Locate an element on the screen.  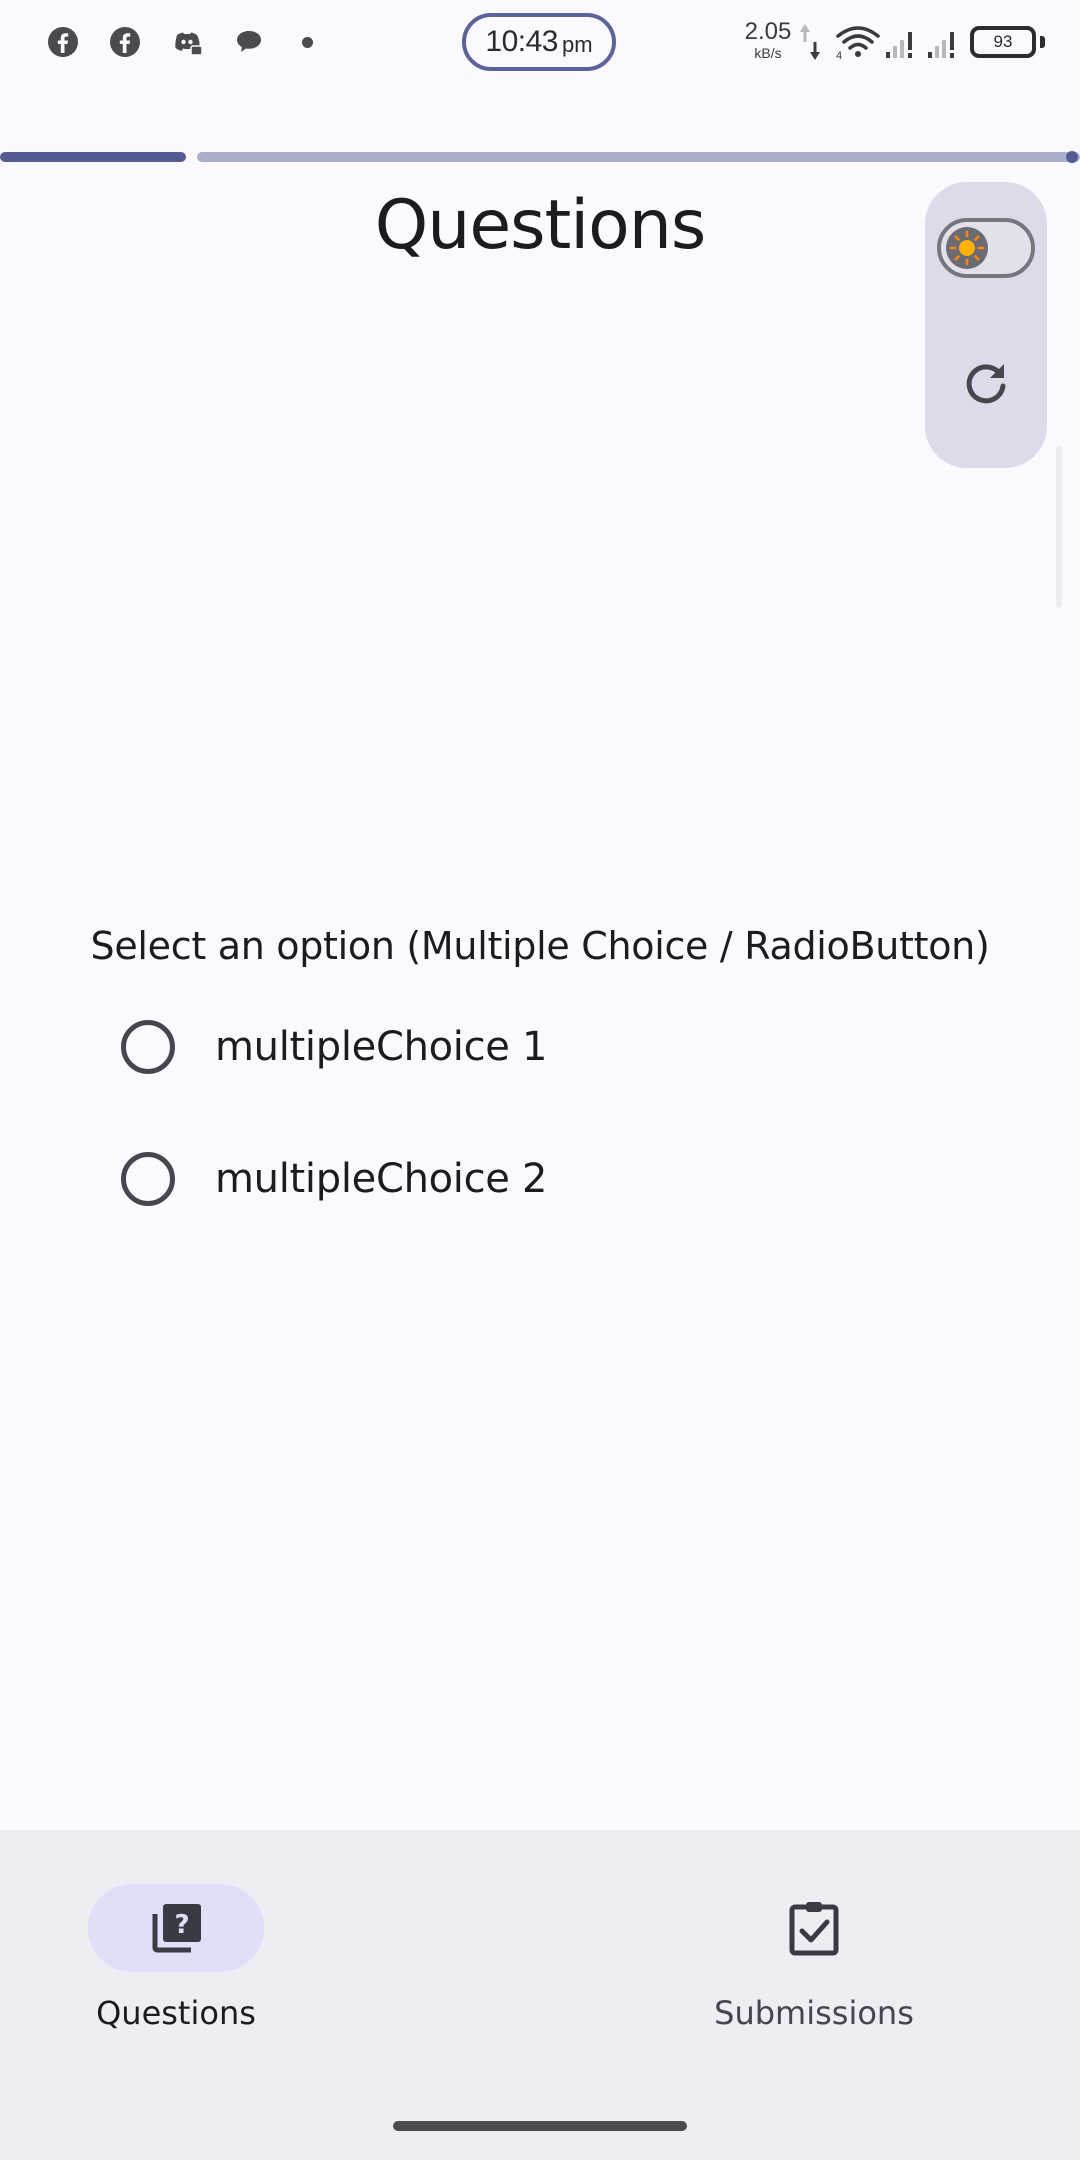
battery-icon: 93 is located at coordinates (1003, 42).